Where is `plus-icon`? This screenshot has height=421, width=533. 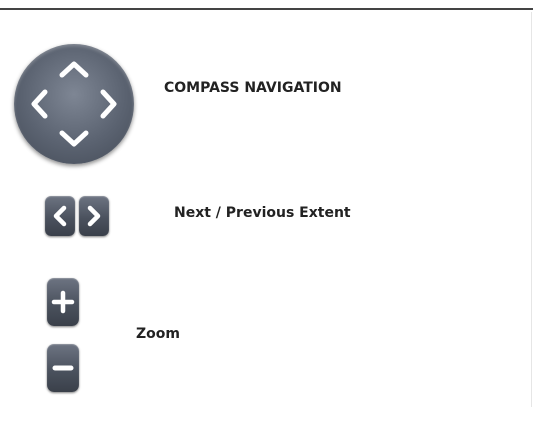
plus-icon is located at coordinates (63, 302).